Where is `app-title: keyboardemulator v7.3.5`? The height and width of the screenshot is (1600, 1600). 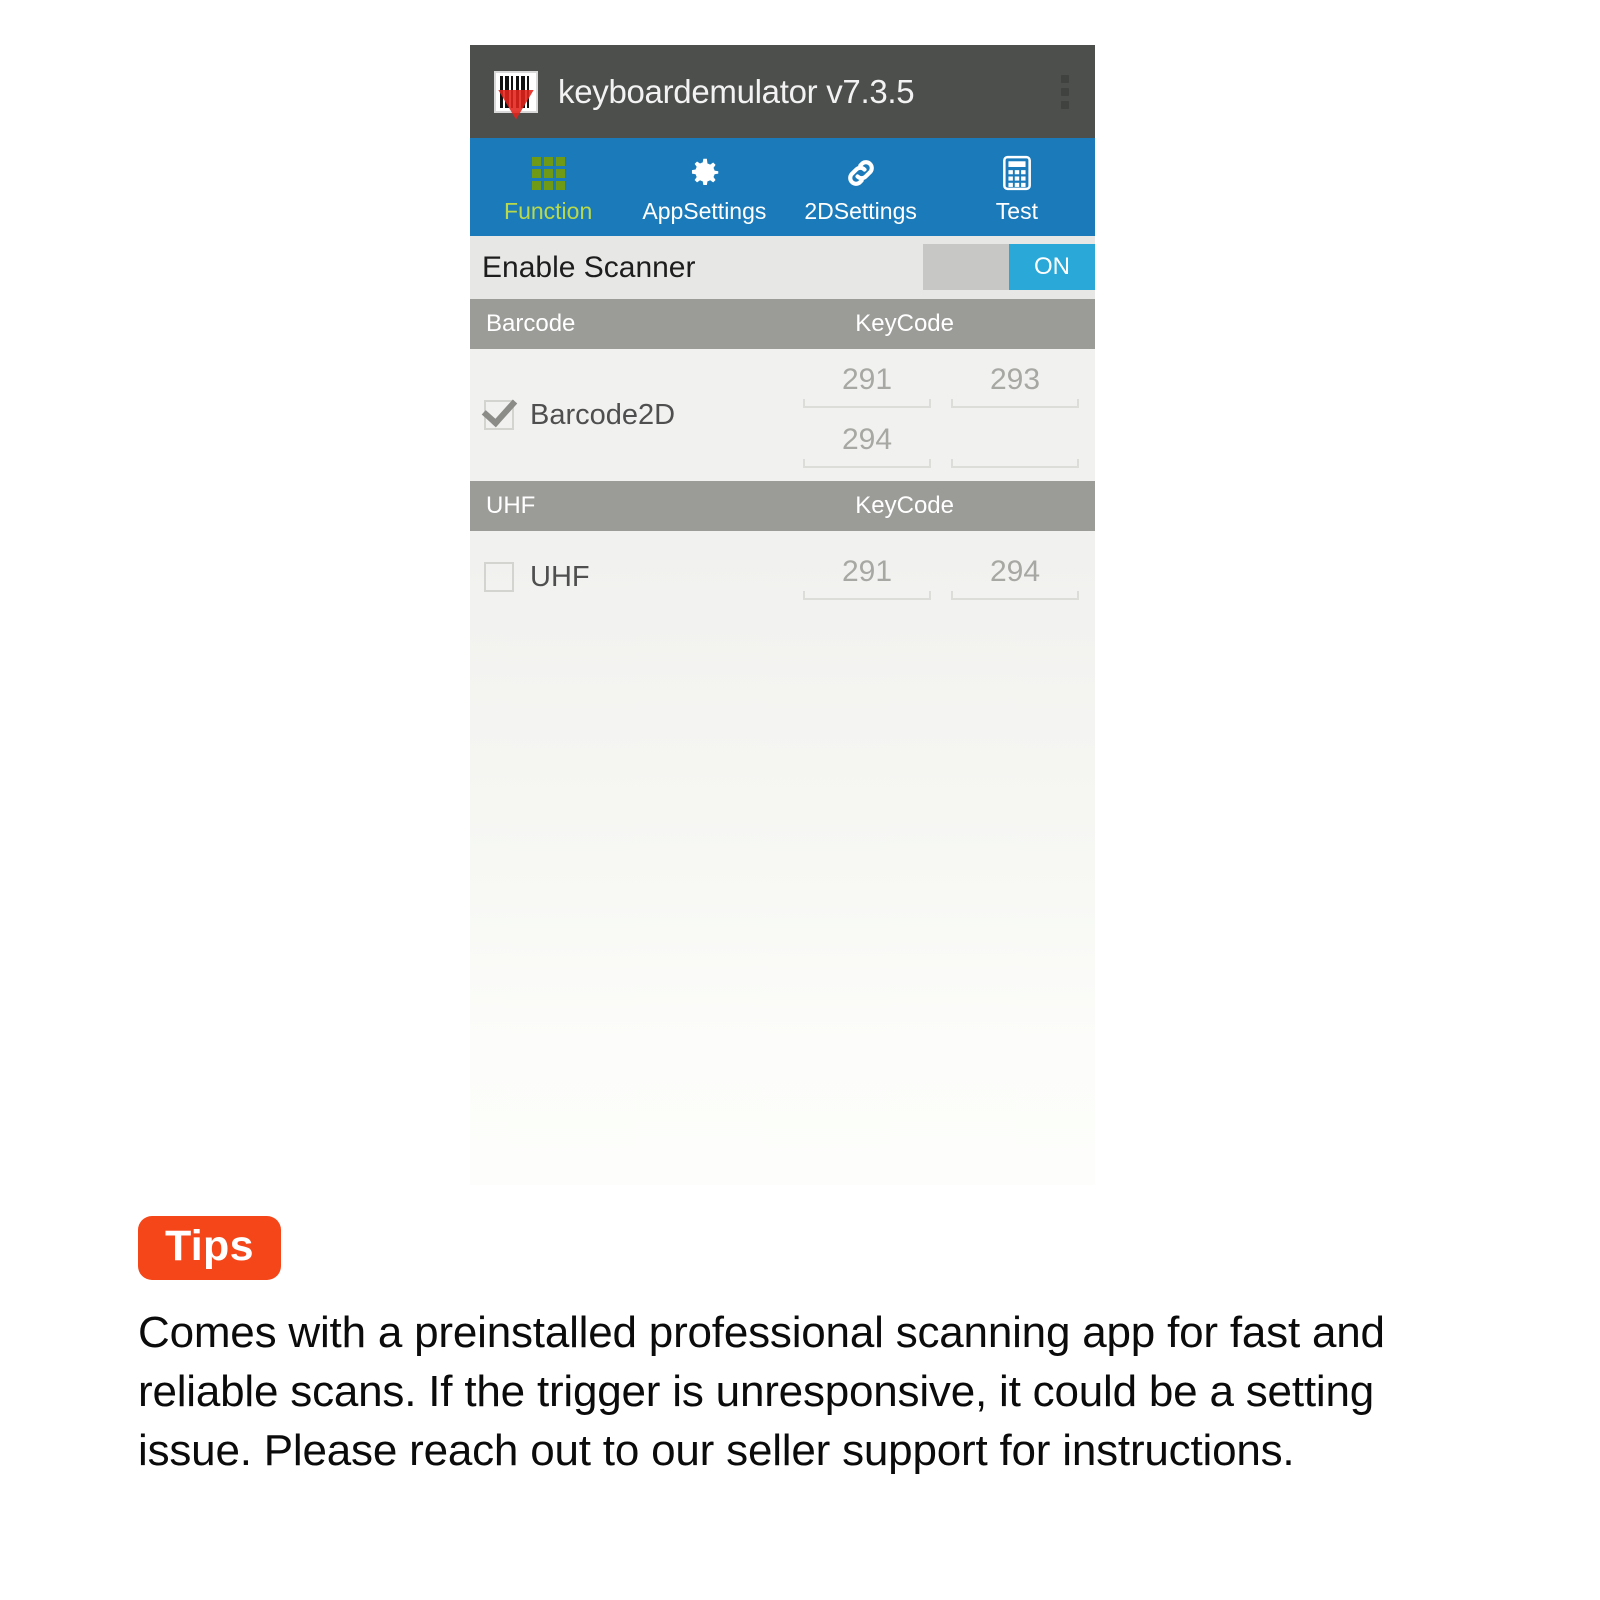
app-title: keyboardemulator v7.3.5 is located at coordinates (736, 91).